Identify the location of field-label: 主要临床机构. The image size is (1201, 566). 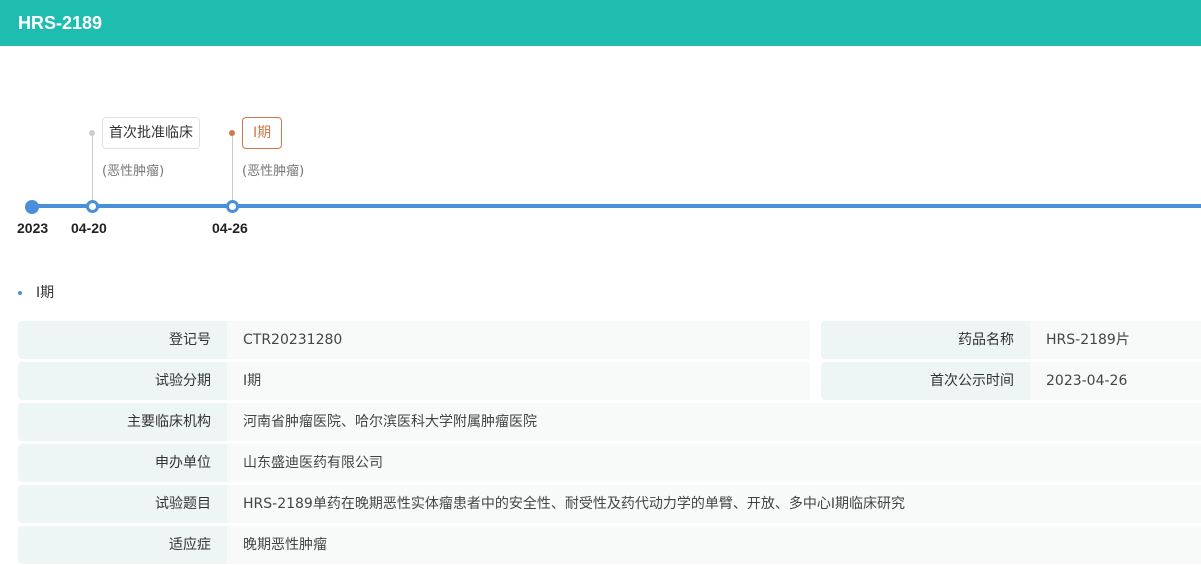
(122, 422).